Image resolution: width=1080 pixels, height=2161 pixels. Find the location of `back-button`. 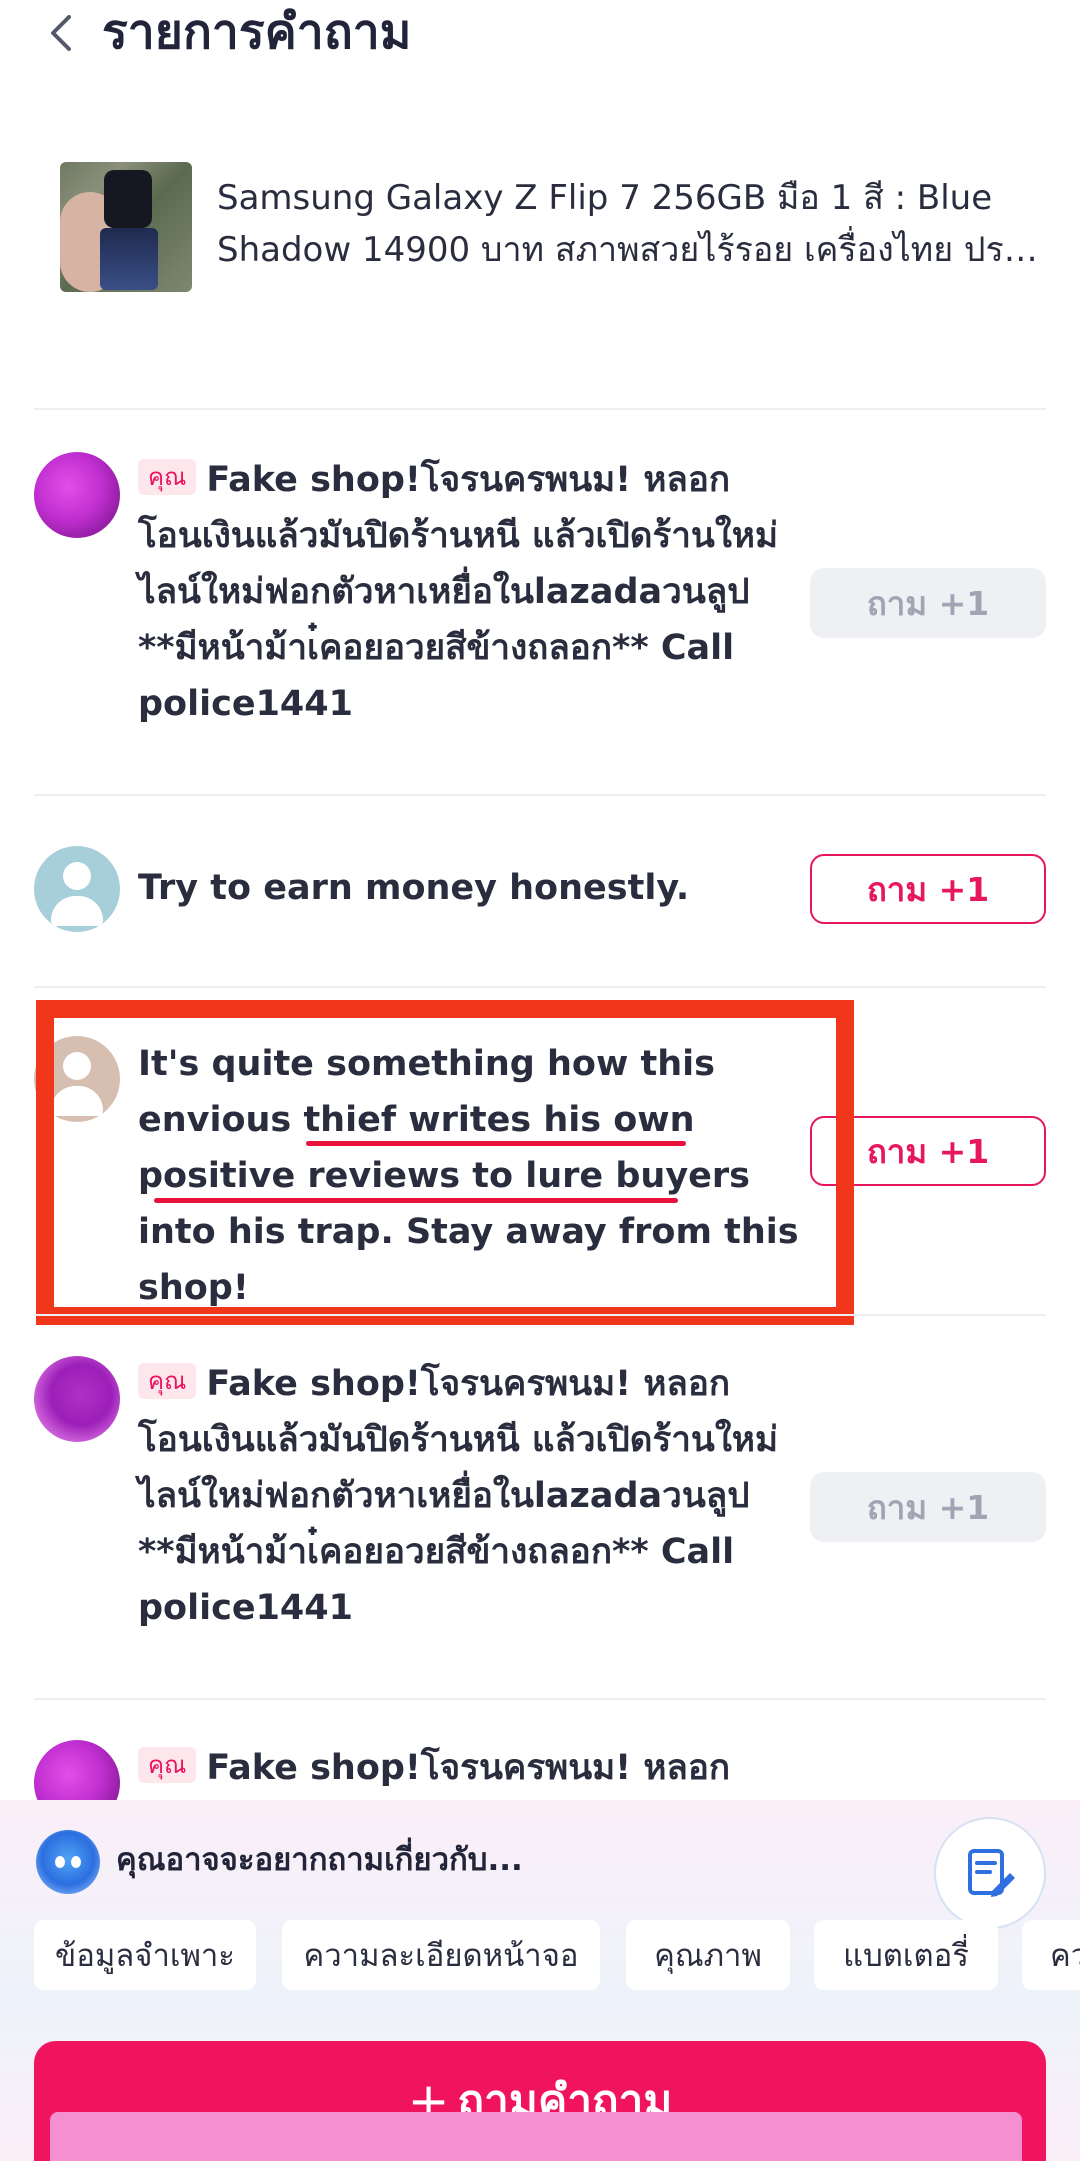

back-button is located at coordinates (60, 33).